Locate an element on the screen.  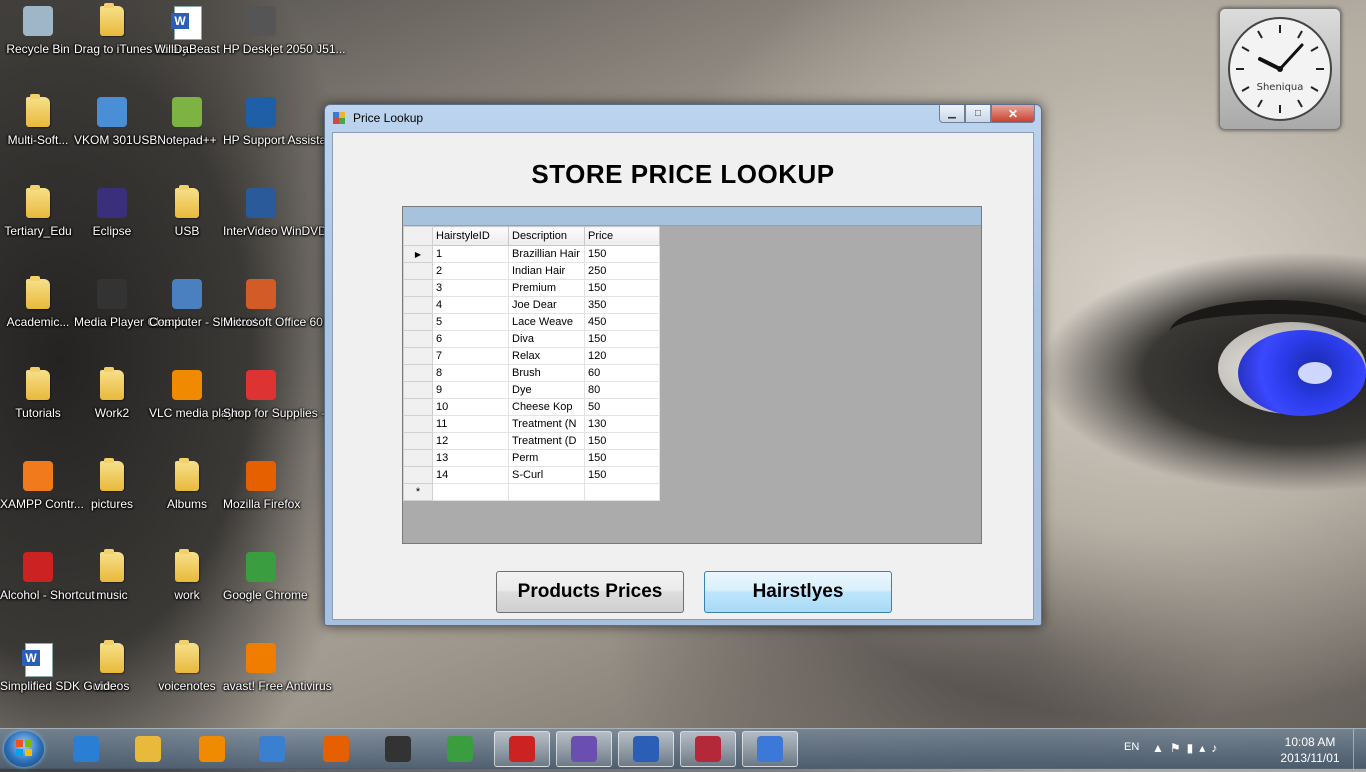
cell-price: 250 is located at coordinates (622, 271).